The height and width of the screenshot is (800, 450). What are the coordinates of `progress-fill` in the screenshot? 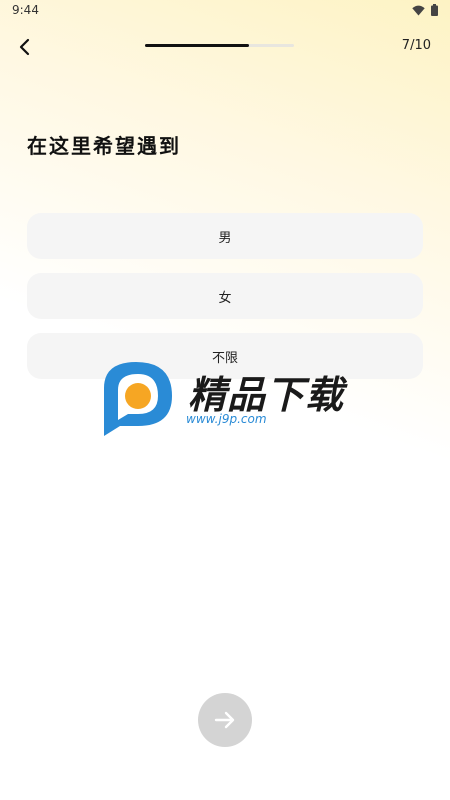 It's located at (197, 45).